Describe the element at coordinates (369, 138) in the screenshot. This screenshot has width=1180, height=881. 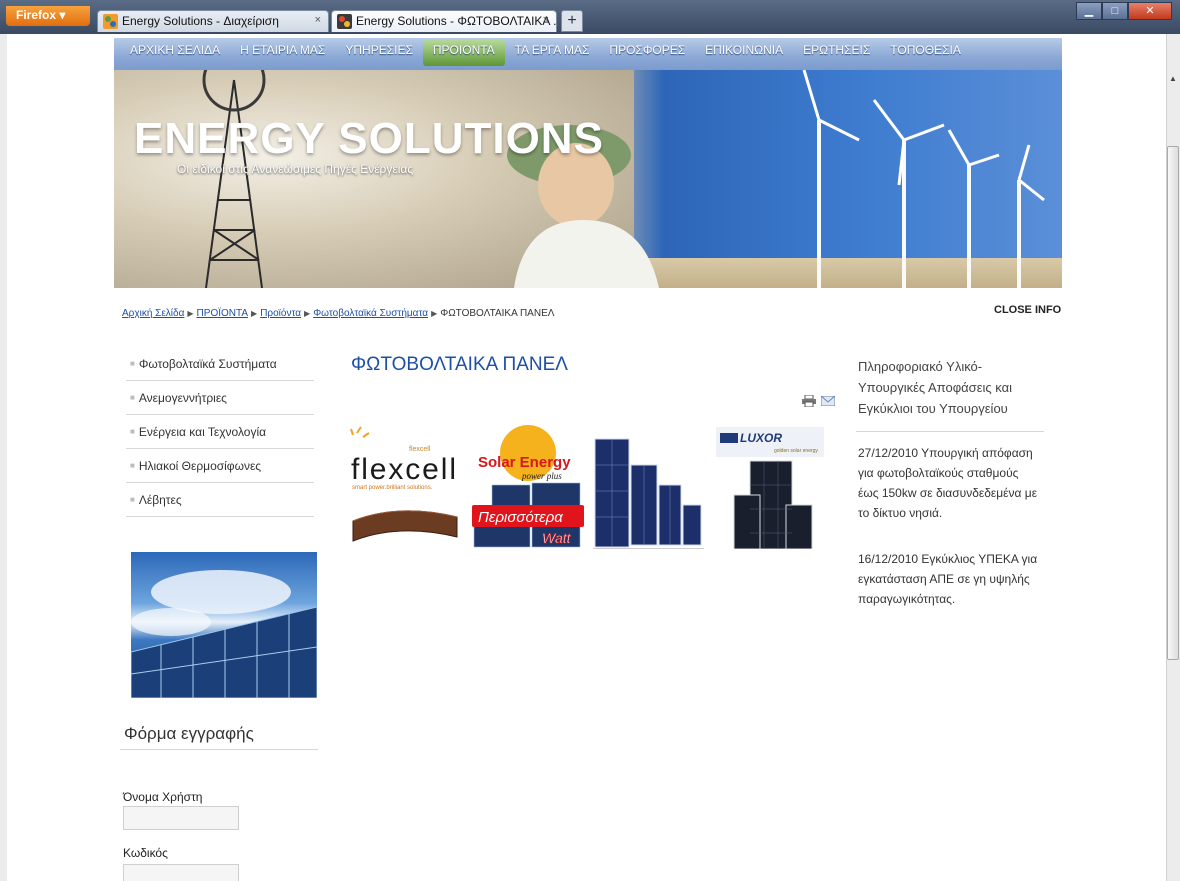
I see `site-title: ENERGY SOLUTIONS` at that location.